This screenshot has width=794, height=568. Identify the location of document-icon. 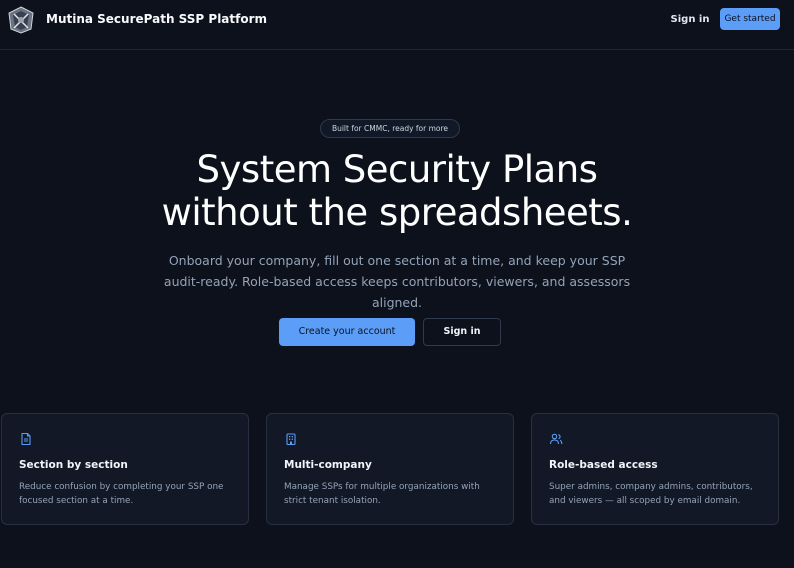
(26, 439).